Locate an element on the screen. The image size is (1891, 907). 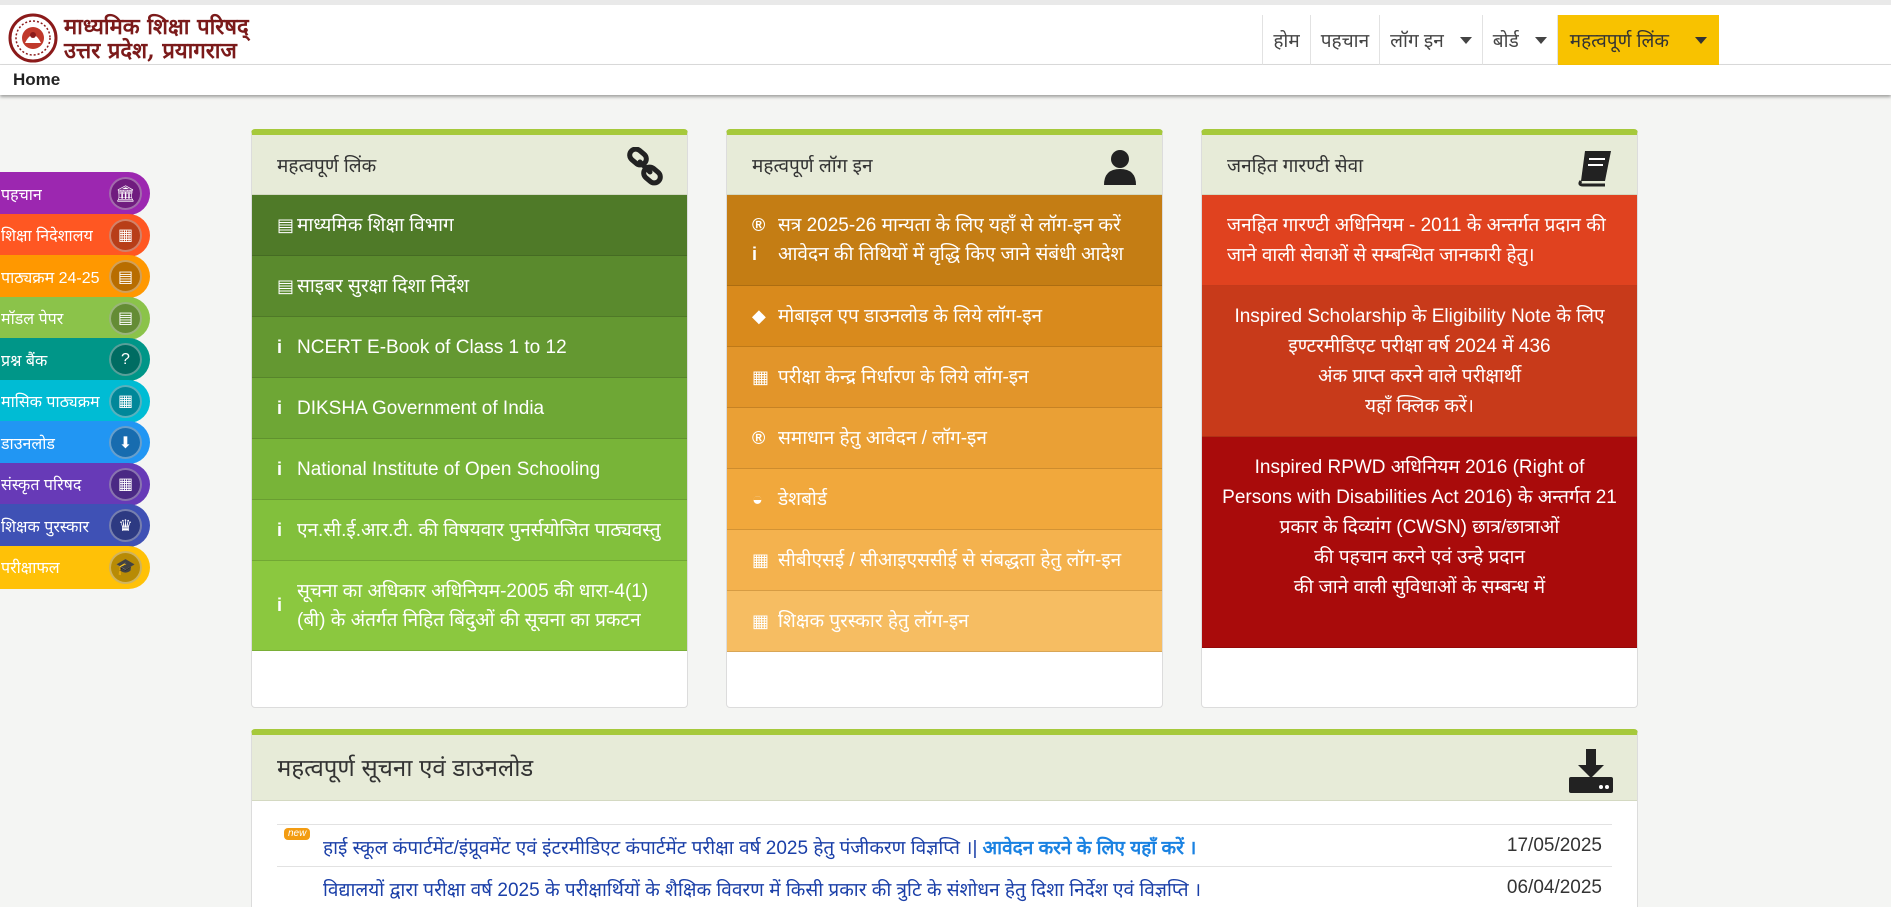
dashboard-icon: ◒ is located at coordinates (757, 498).